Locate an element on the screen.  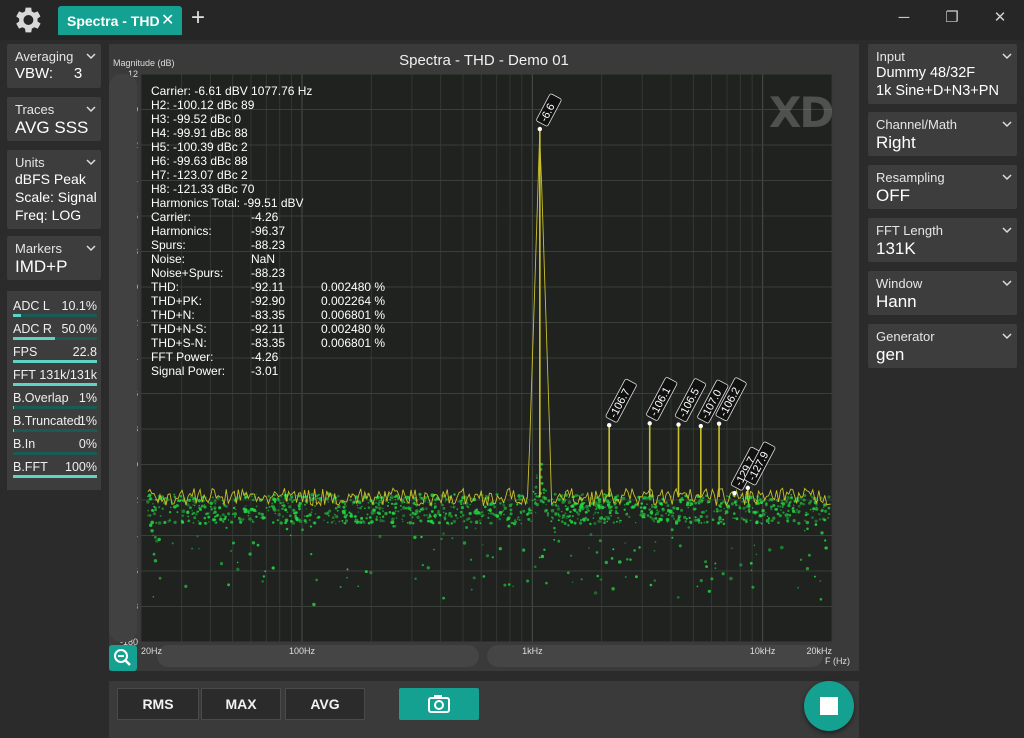
markers-label: Markers is located at coordinates (38, 248).